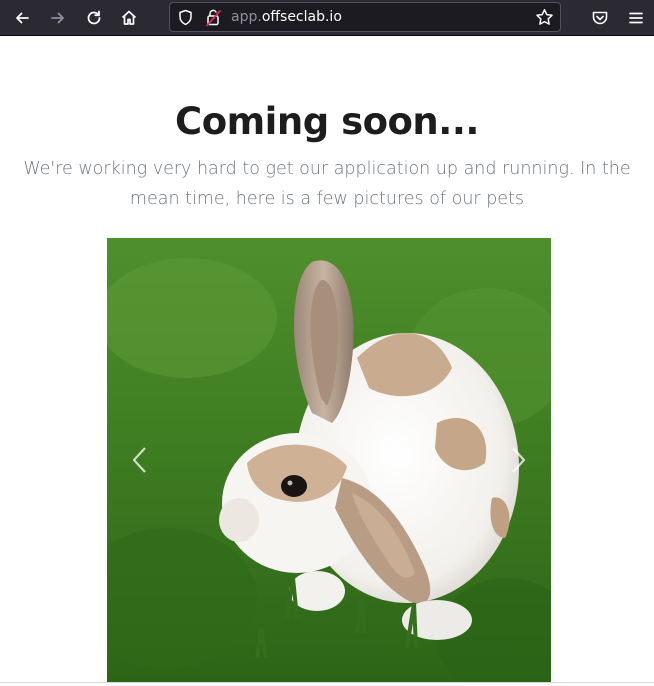 Image resolution: width=654 pixels, height=686 pixels. What do you see at coordinates (327, 682) in the screenshot?
I see `page-bottom-divider` at bounding box center [327, 682].